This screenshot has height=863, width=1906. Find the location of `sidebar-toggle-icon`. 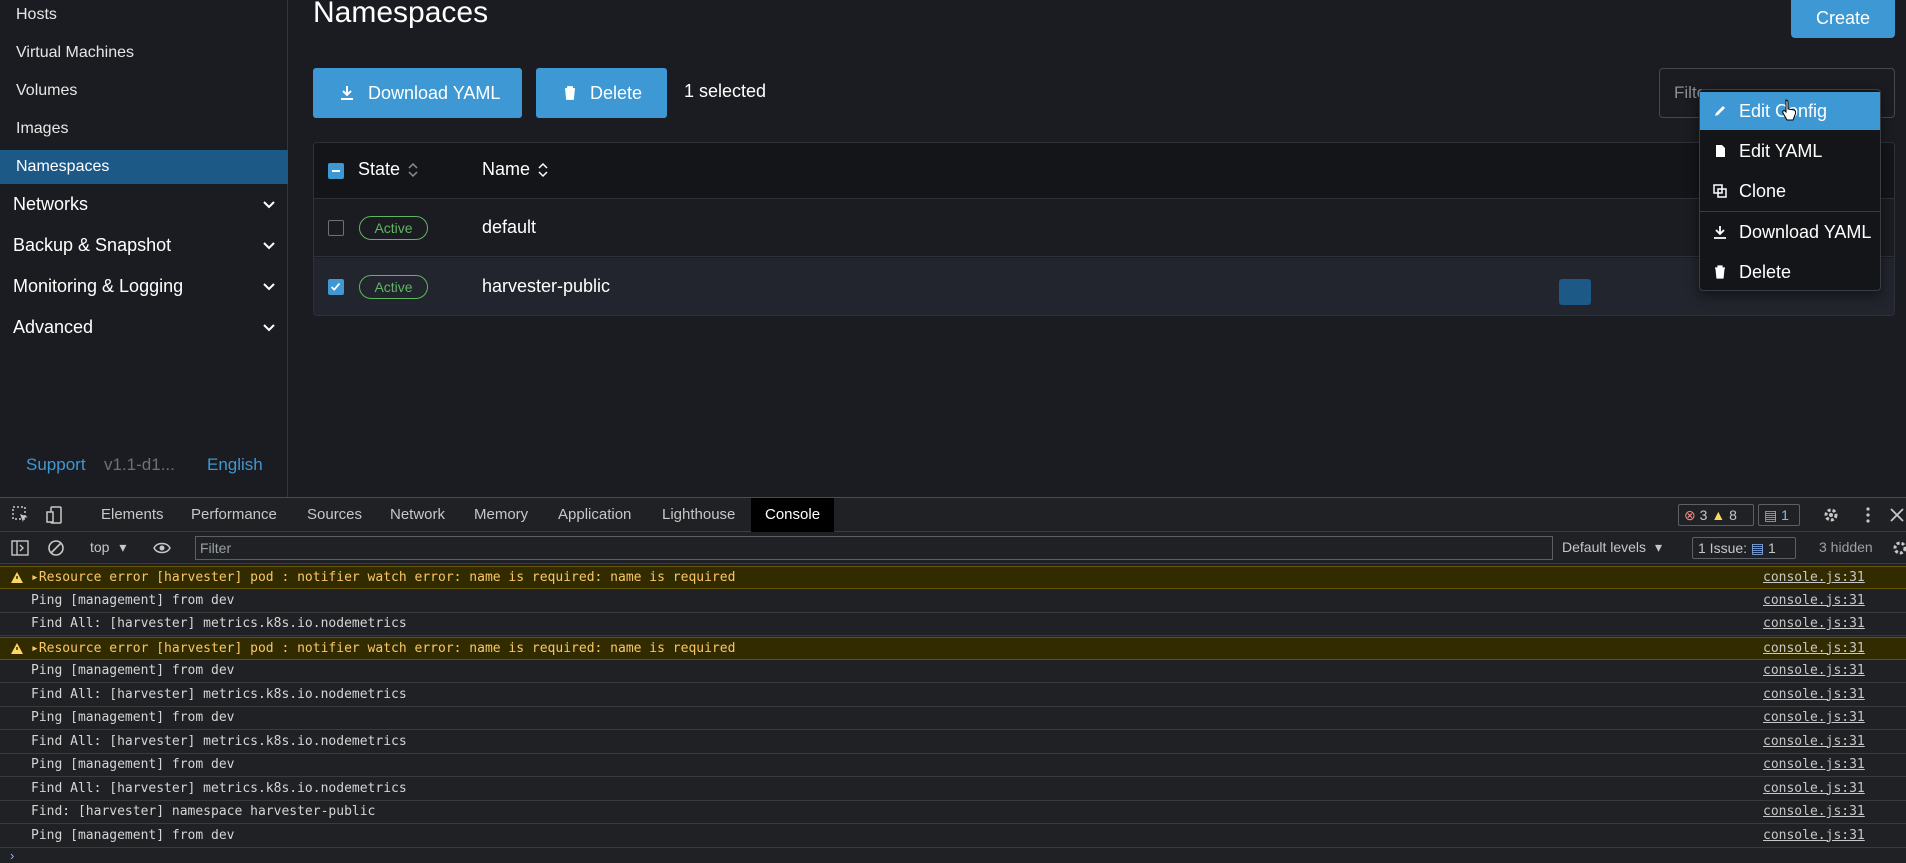

sidebar-toggle-icon is located at coordinates (20, 548).